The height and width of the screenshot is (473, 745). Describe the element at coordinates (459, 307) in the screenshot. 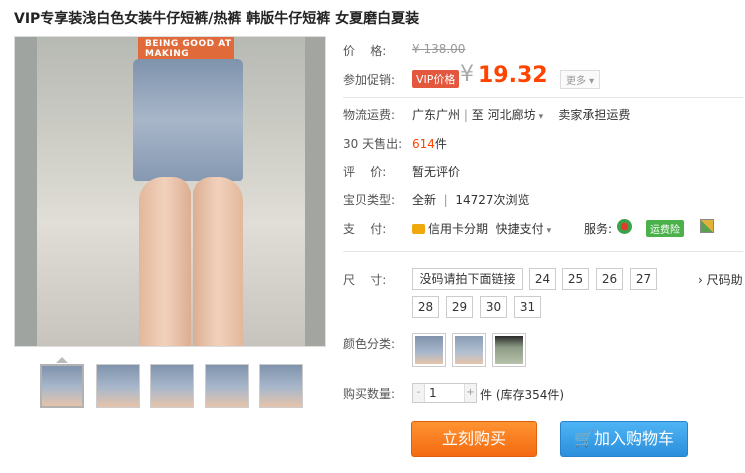

I see `size-option-29: 29` at that location.